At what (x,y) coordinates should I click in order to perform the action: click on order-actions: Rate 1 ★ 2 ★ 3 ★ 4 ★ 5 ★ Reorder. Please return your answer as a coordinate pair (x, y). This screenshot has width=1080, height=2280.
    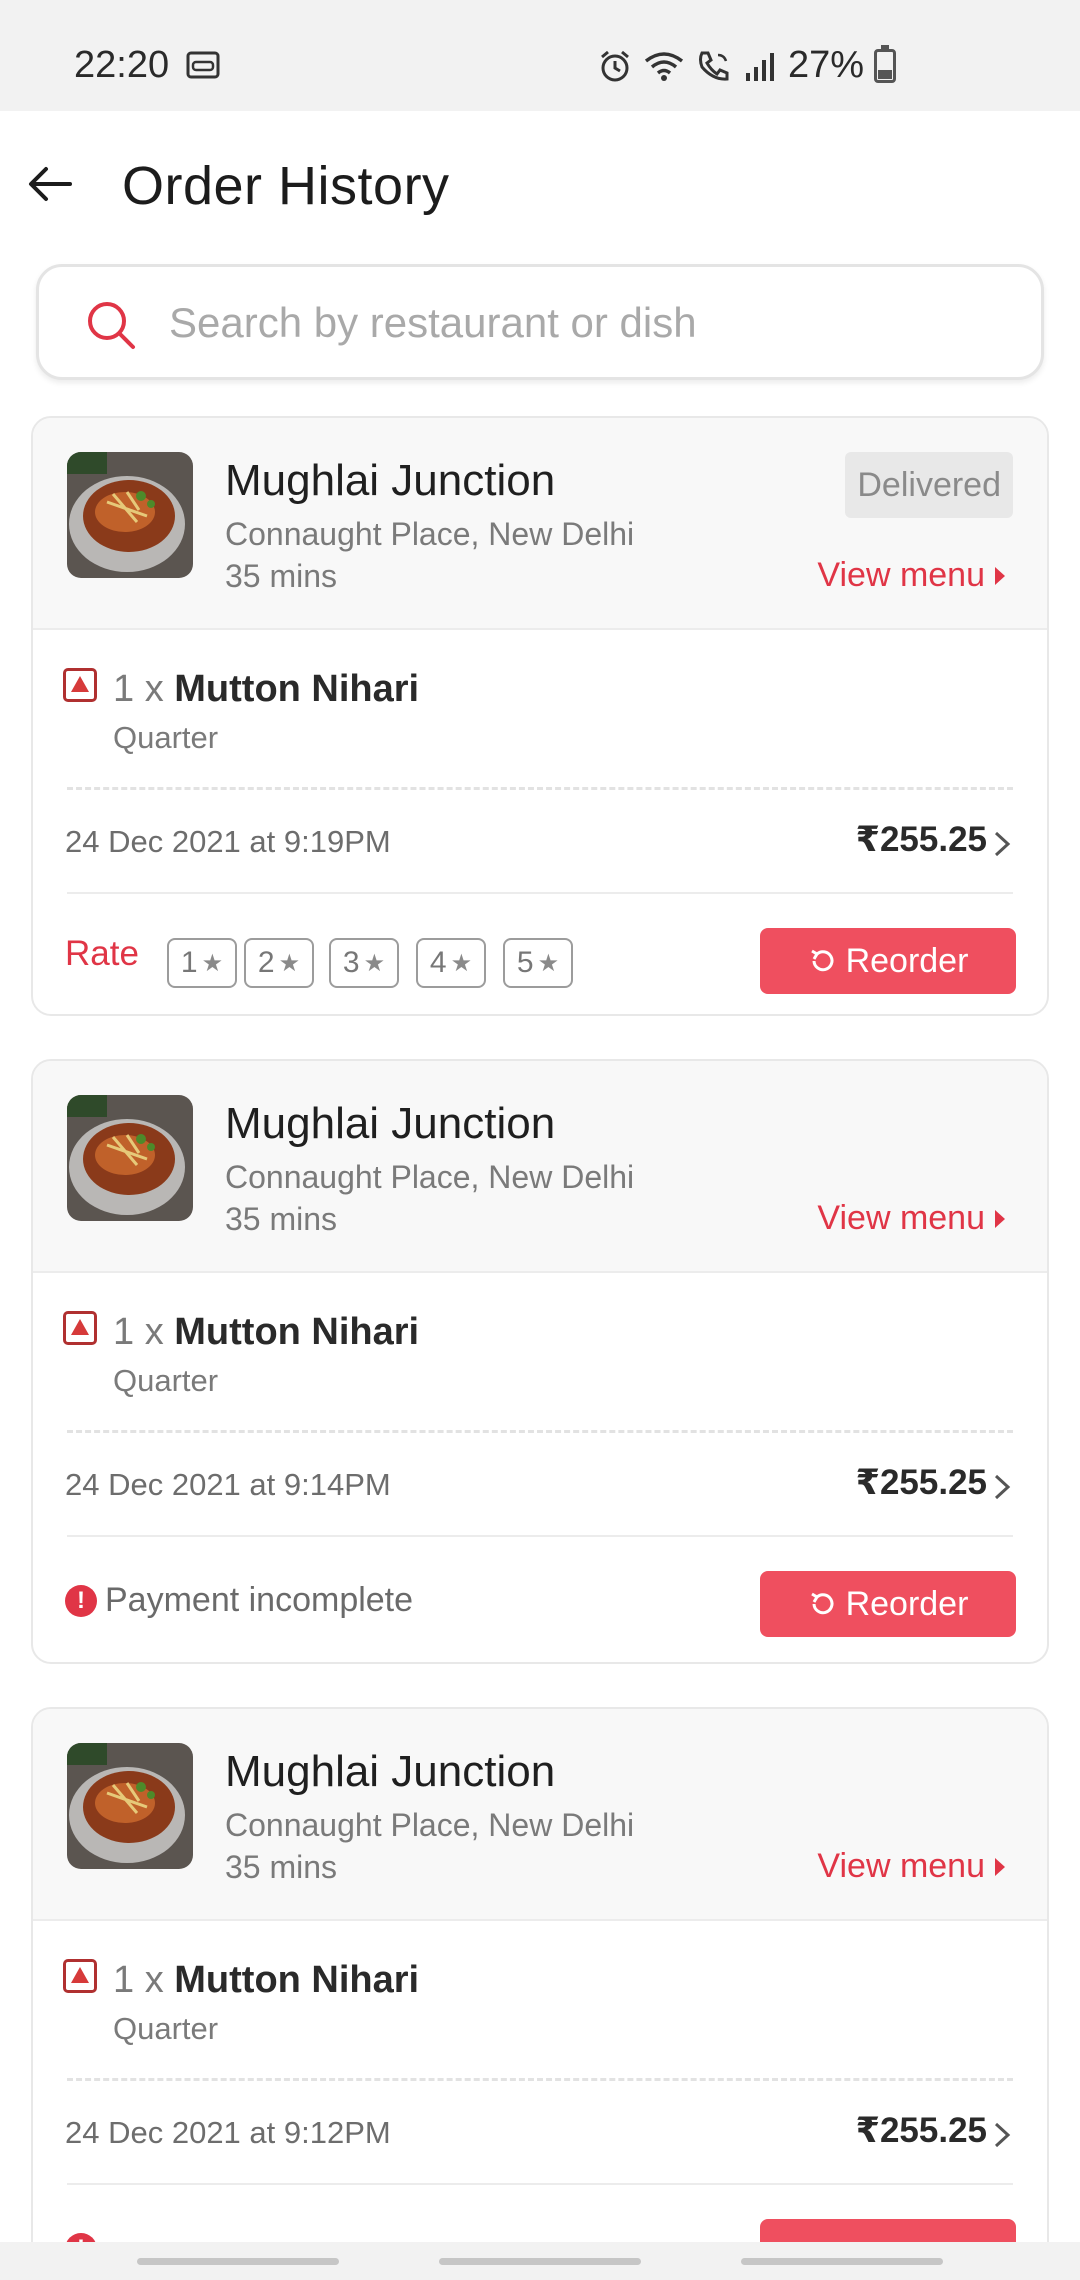
    Looking at the image, I should click on (540, 954).